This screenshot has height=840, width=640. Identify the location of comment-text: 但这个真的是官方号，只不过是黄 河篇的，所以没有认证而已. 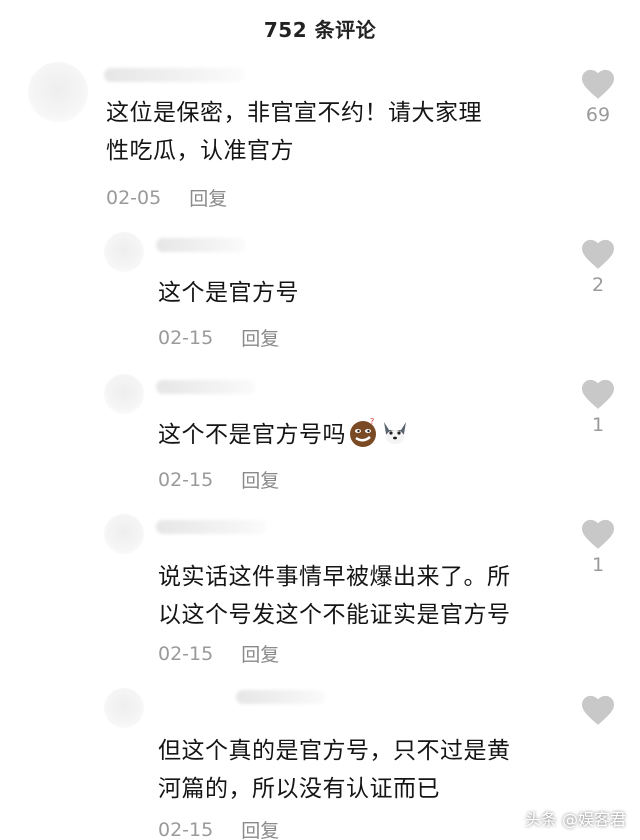
(334, 770).